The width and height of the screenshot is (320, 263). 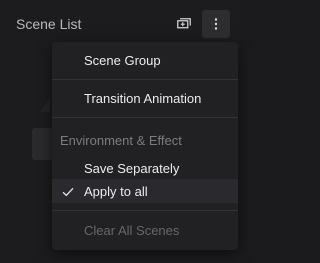 I want to click on menu-section-environment-effect: Environment & Effect, so click(x=145, y=140).